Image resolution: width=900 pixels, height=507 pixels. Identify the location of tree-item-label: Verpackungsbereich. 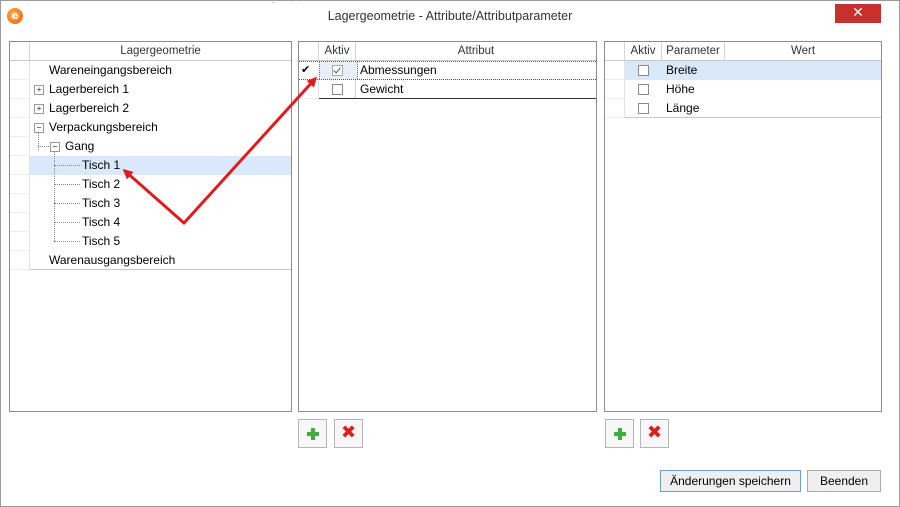
(103, 127).